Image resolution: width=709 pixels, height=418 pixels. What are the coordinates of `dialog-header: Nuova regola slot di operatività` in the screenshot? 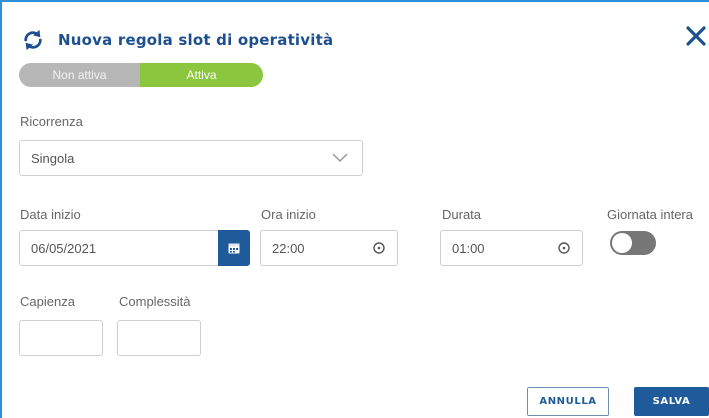 It's located at (177, 40).